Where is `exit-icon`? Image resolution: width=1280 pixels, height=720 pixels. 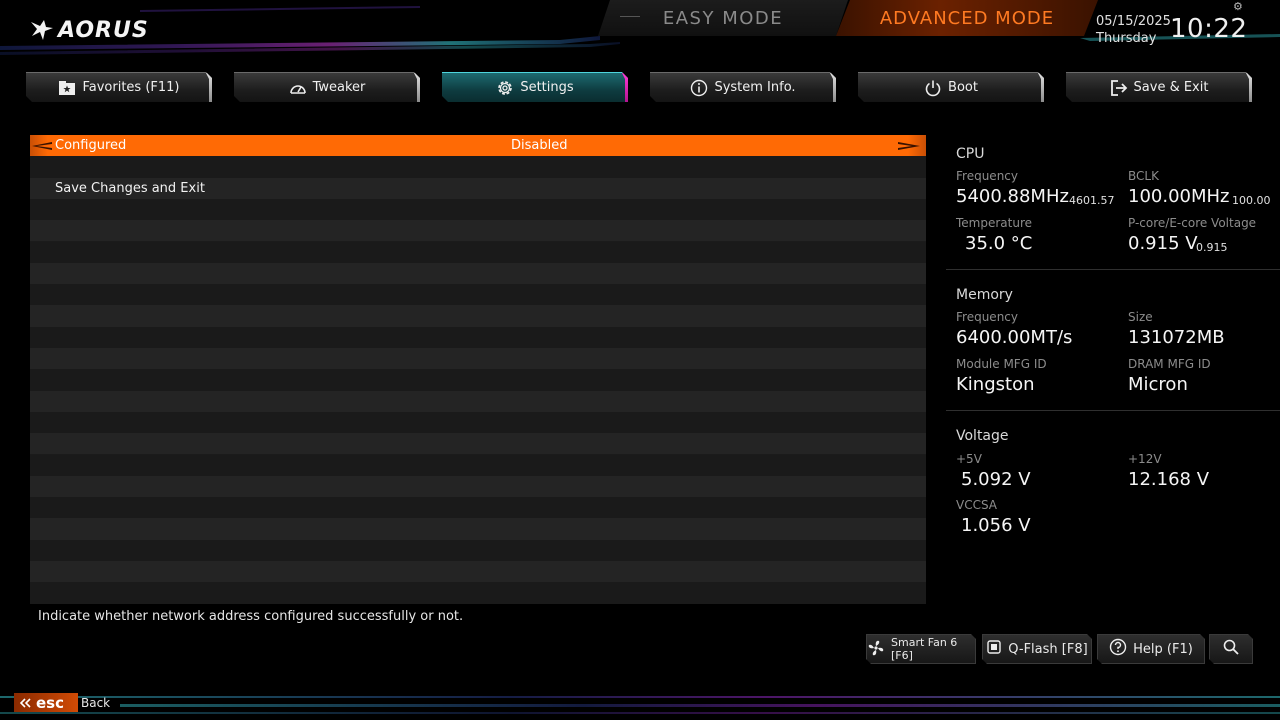 exit-icon is located at coordinates (1119, 88).